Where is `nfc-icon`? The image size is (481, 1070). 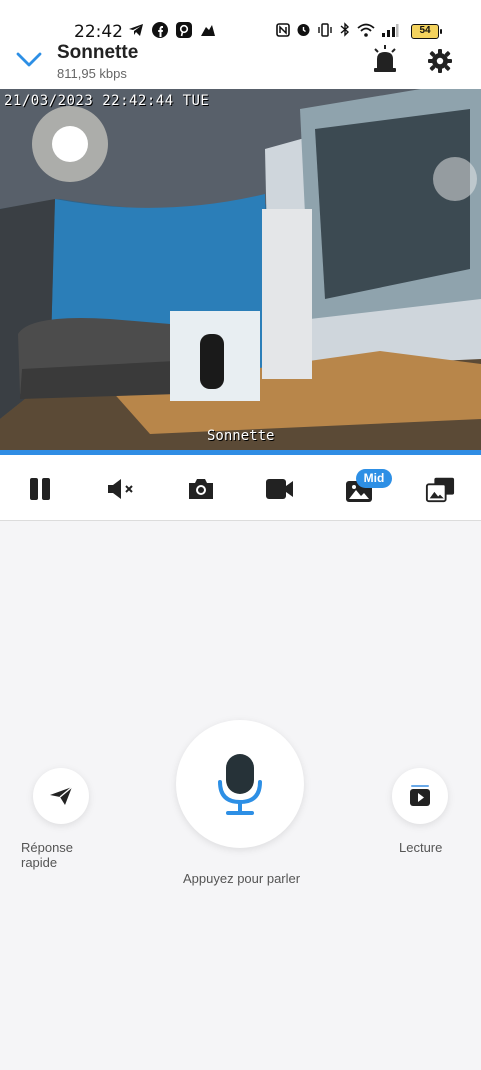
nfc-icon is located at coordinates (283, 29).